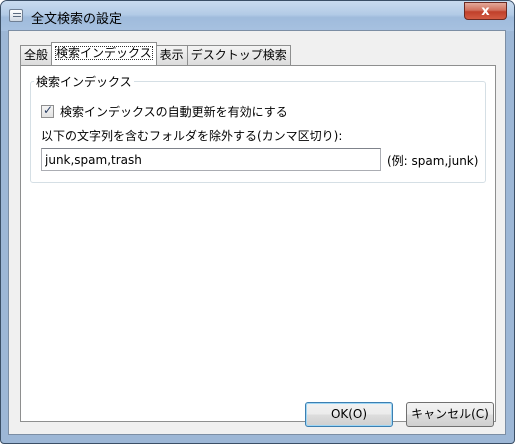 This screenshot has width=515, height=444. I want to click on tab-display: 表示, so click(171, 55).